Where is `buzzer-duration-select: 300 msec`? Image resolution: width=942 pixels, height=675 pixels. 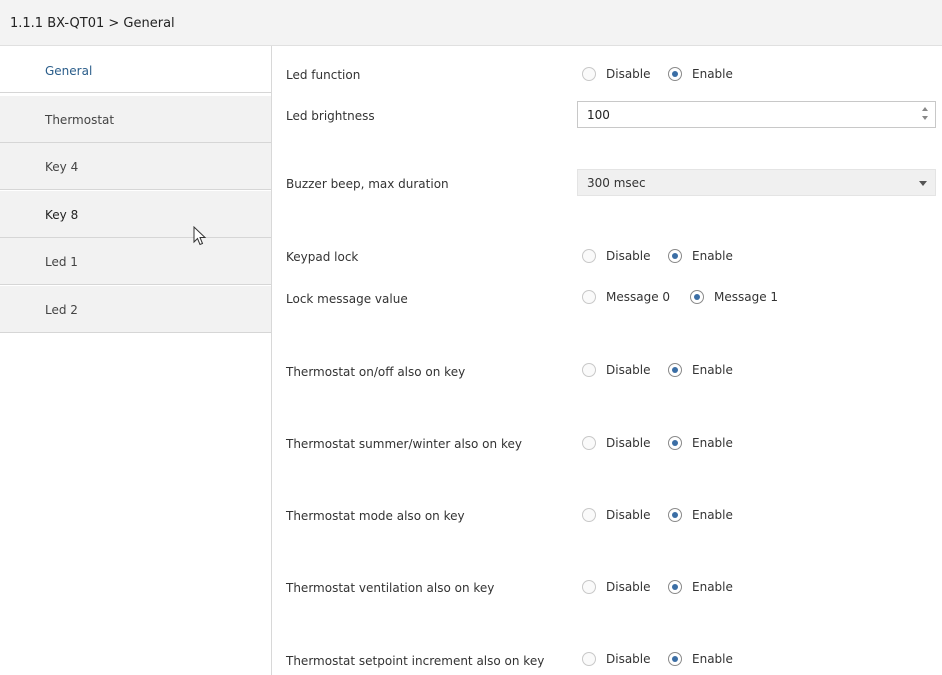
buzzer-duration-select: 300 msec is located at coordinates (756, 182).